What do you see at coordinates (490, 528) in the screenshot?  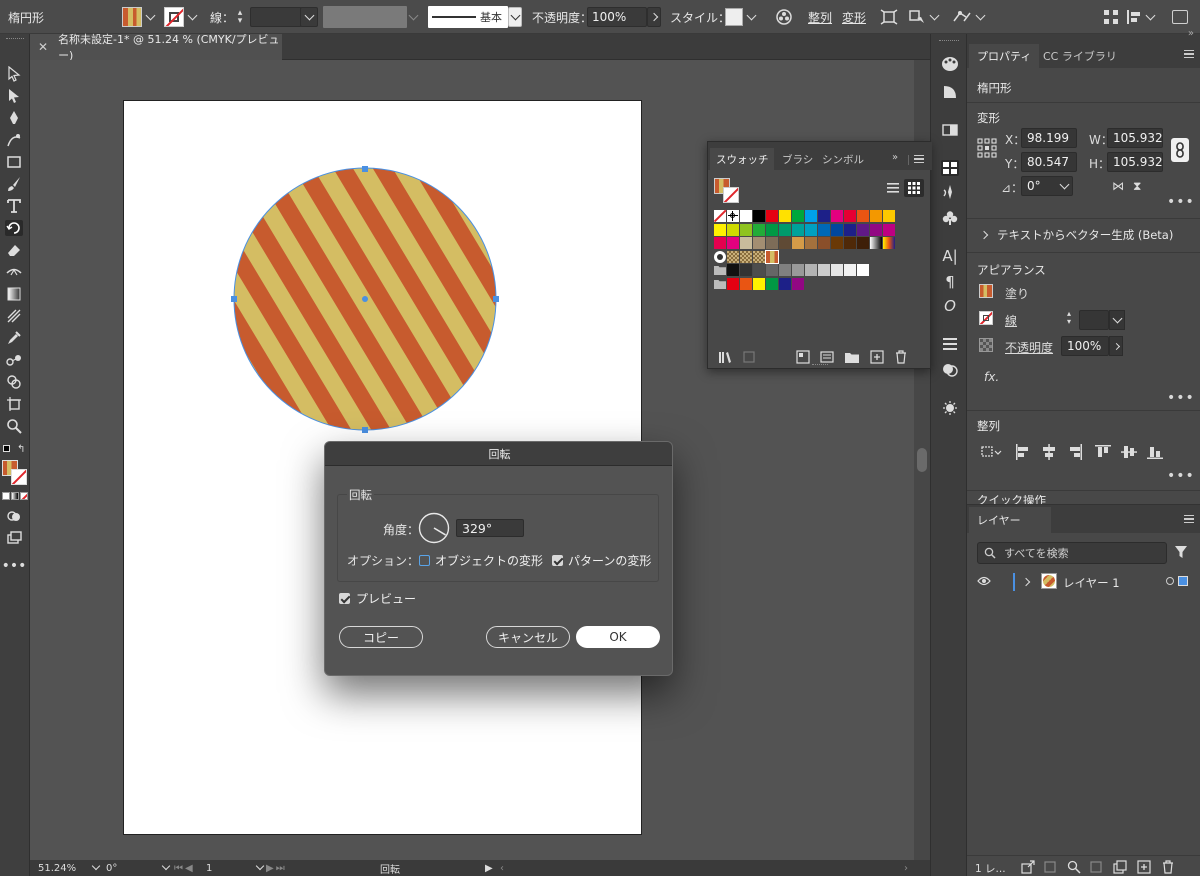 I see `angle-input: 329°` at bounding box center [490, 528].